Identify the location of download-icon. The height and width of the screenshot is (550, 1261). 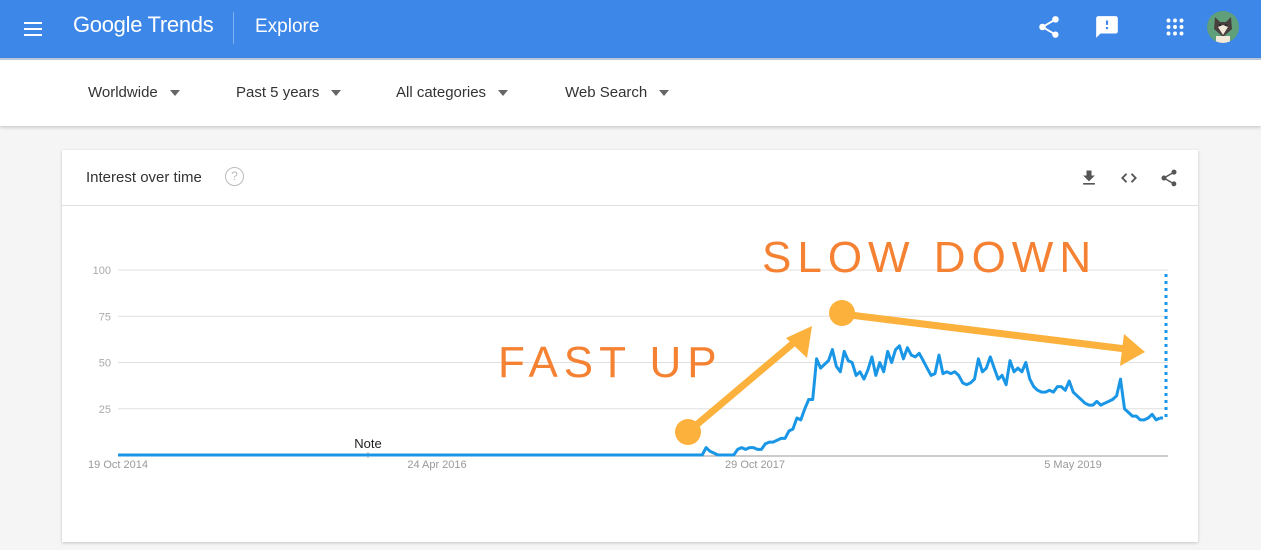
(1089, 178).